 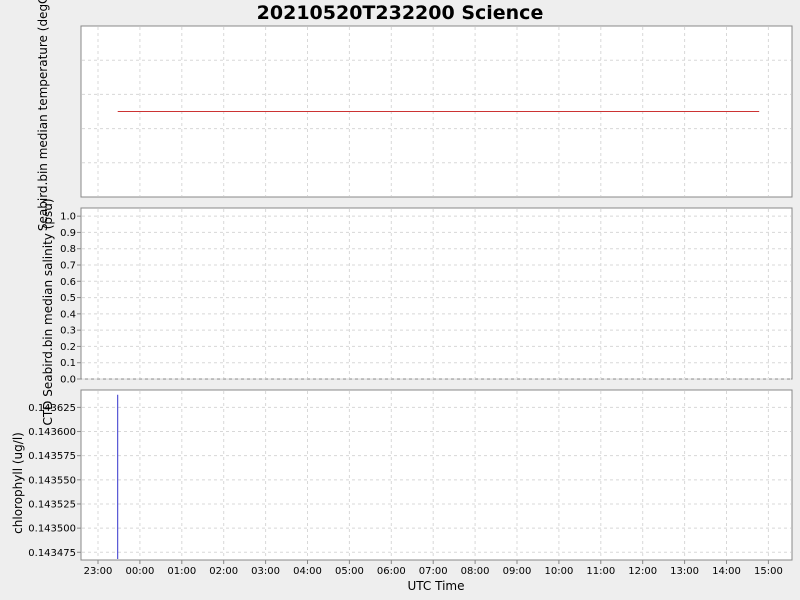 I want to click on y-tick-label: 0.143525, so click(x=52, y=504).